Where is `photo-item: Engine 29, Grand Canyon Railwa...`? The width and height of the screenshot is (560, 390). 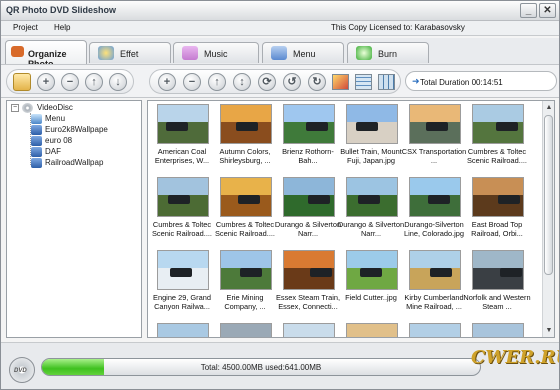 photo-item: Engine 29, Grand Canyon Railwa... is located at coordinates (181, 285).